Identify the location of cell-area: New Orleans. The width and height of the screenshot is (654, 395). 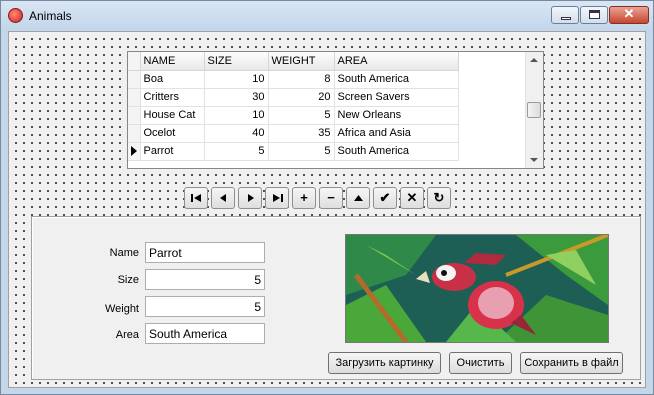
(396, 115).